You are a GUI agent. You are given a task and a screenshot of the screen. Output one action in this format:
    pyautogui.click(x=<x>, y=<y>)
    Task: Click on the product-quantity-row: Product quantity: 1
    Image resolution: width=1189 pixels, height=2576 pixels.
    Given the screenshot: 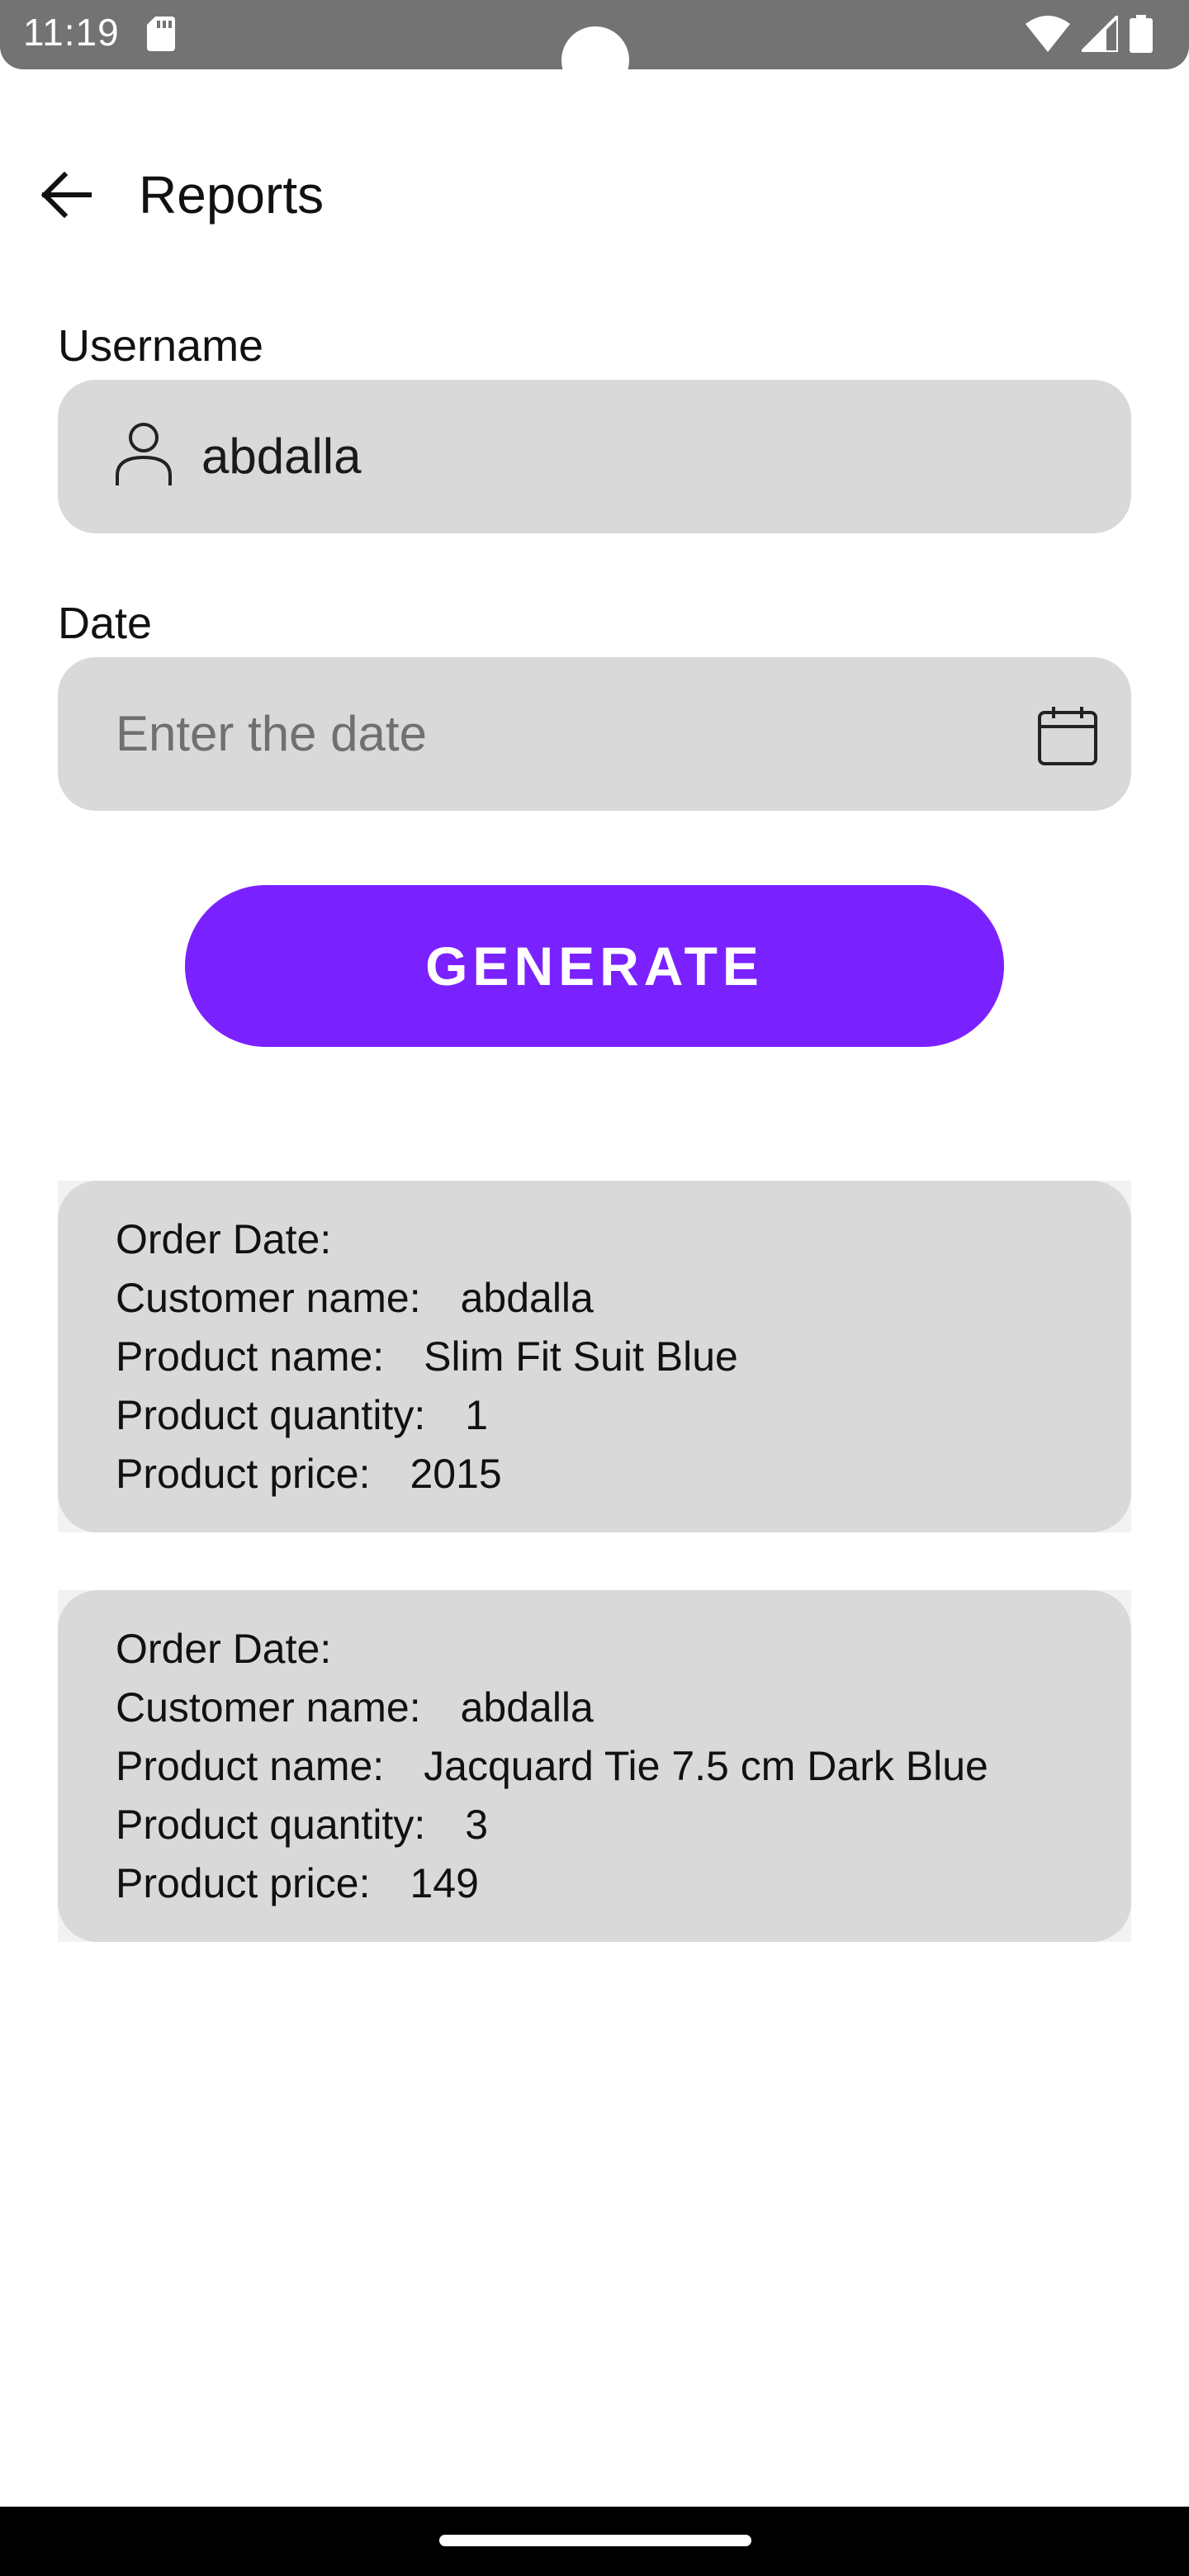 What is the action you would take?
    pyautogui.click(x=594, y=1415)
    